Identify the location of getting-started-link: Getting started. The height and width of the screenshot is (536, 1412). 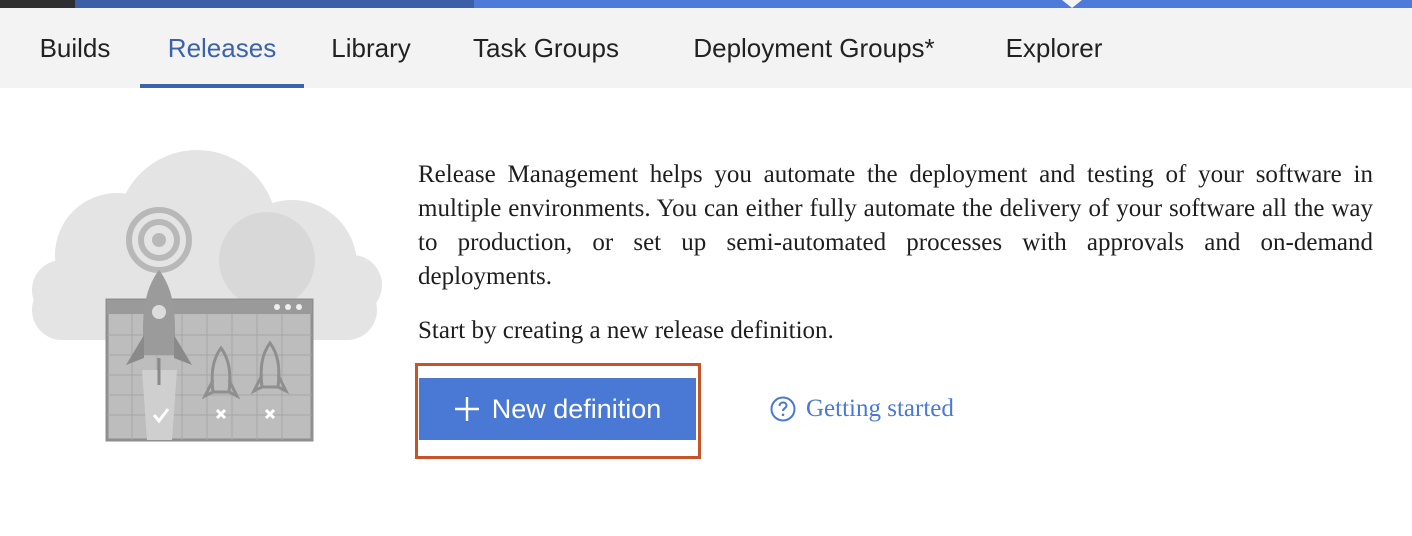
(862, 409).